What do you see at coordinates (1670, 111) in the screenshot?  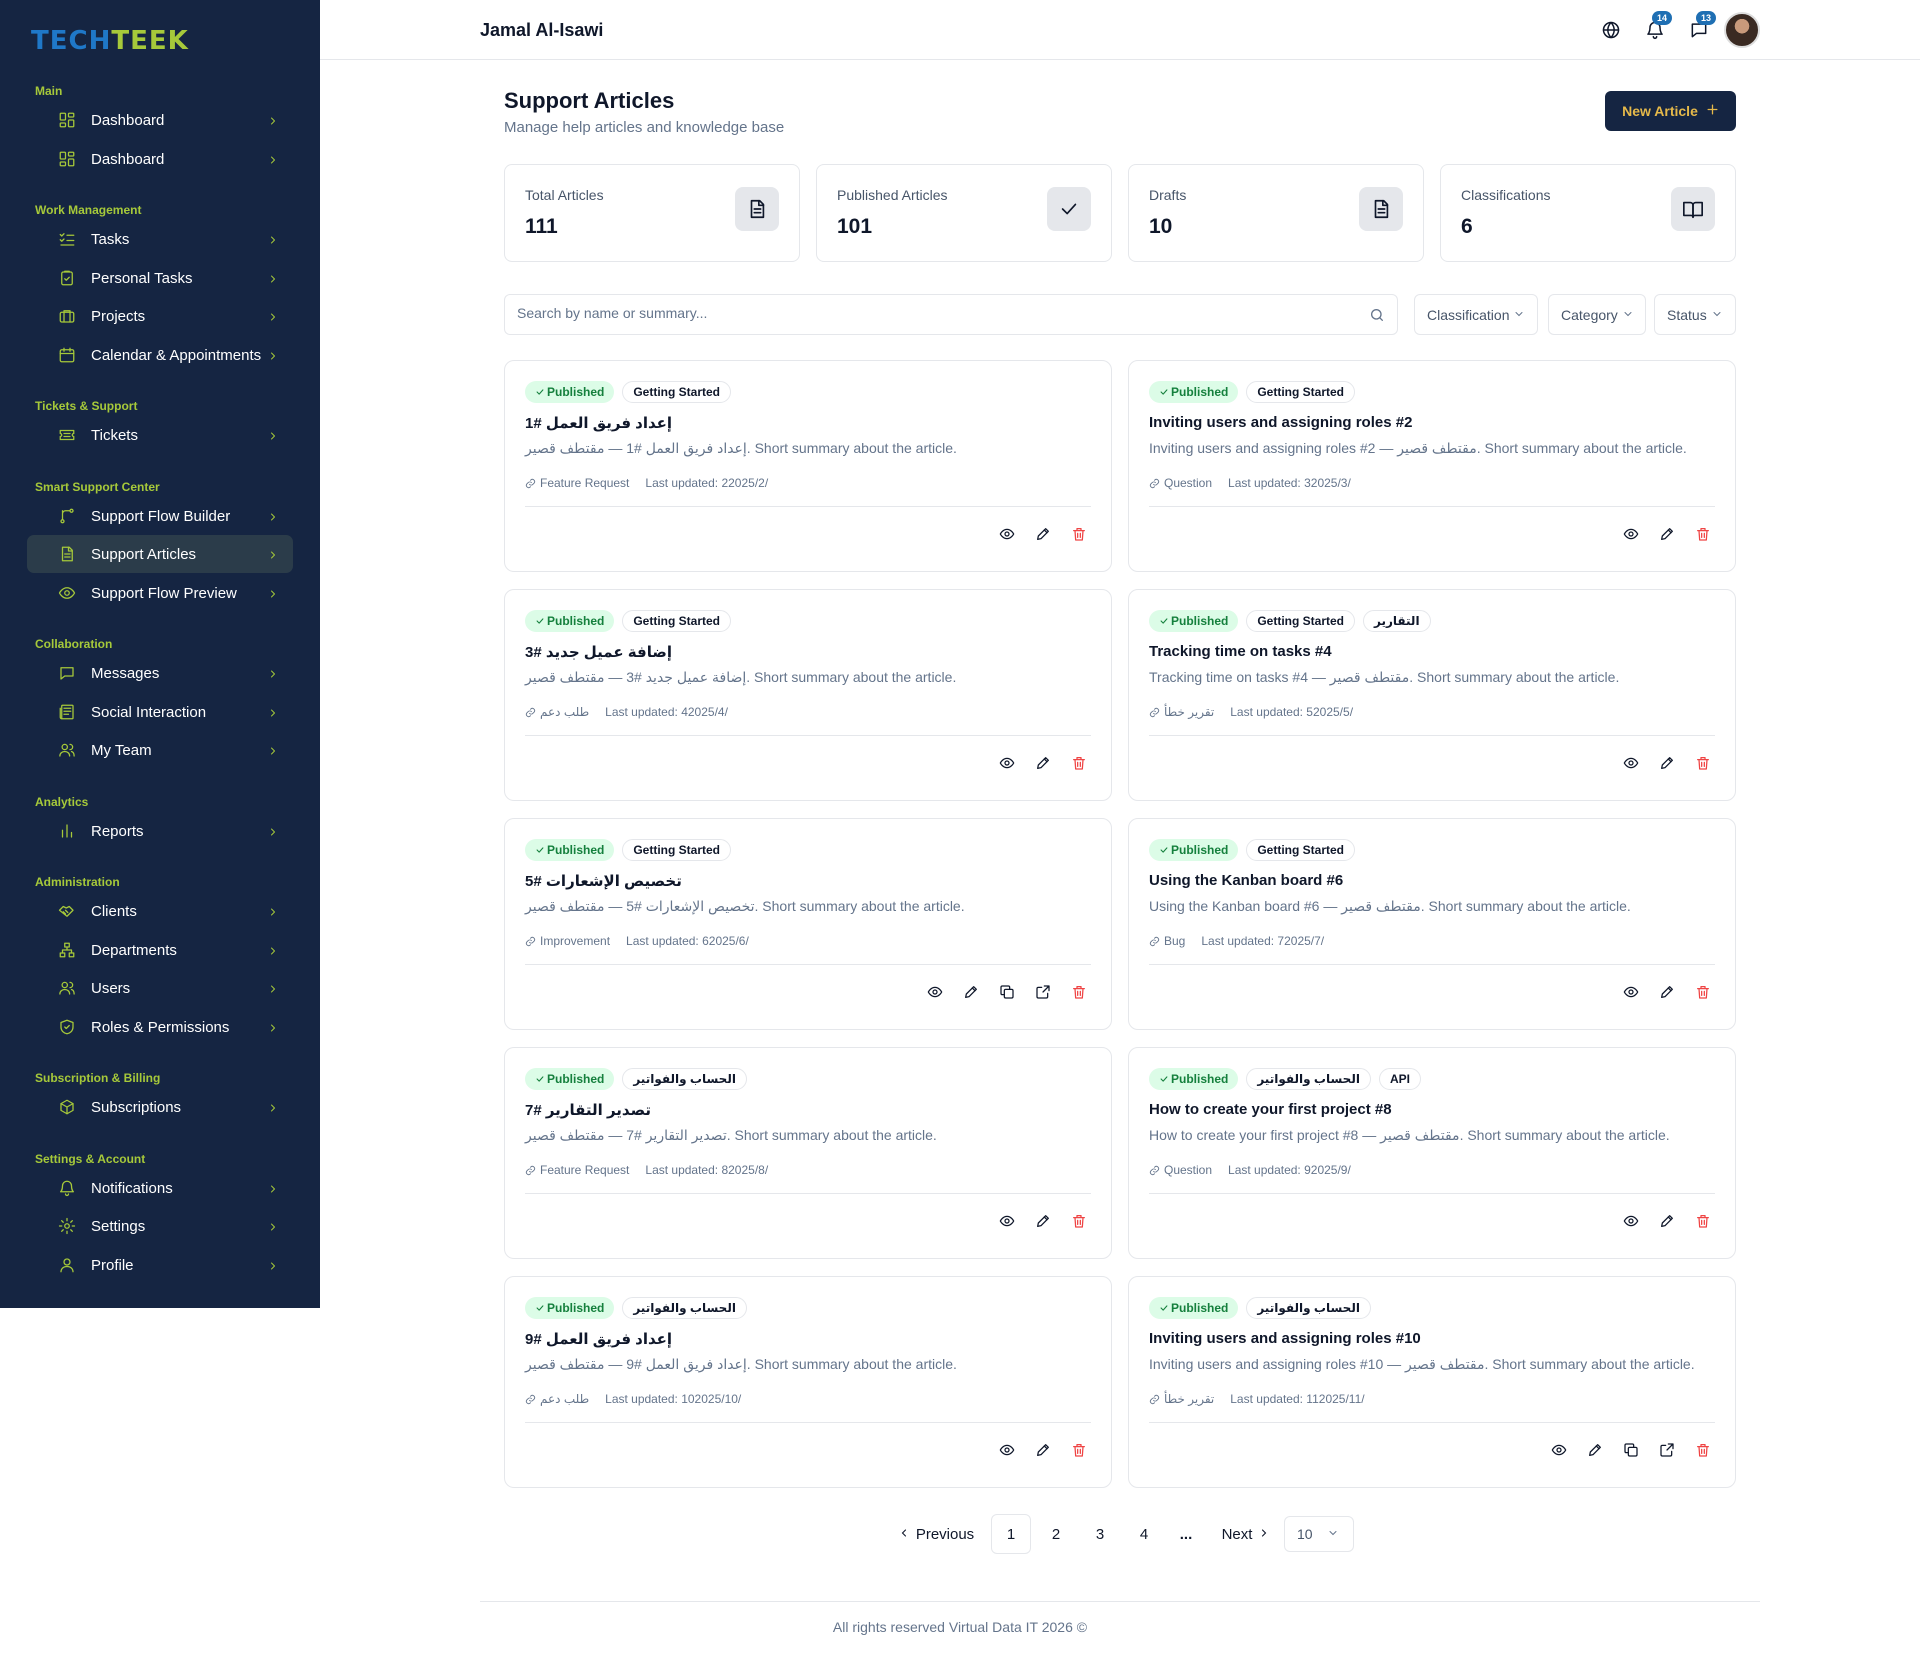 I see `new-article-button: New Article` at bounding box center [1670, 111].